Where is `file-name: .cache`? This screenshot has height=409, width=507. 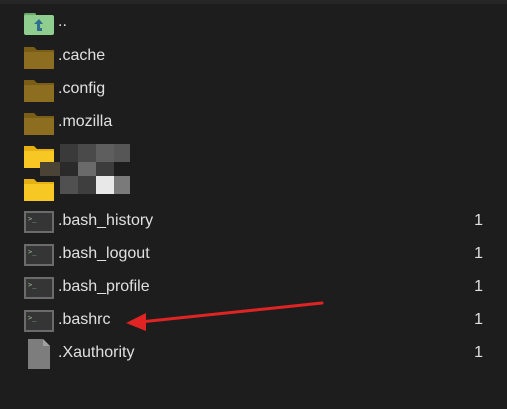
file-name: .cache is located at coordinates (82, 55).